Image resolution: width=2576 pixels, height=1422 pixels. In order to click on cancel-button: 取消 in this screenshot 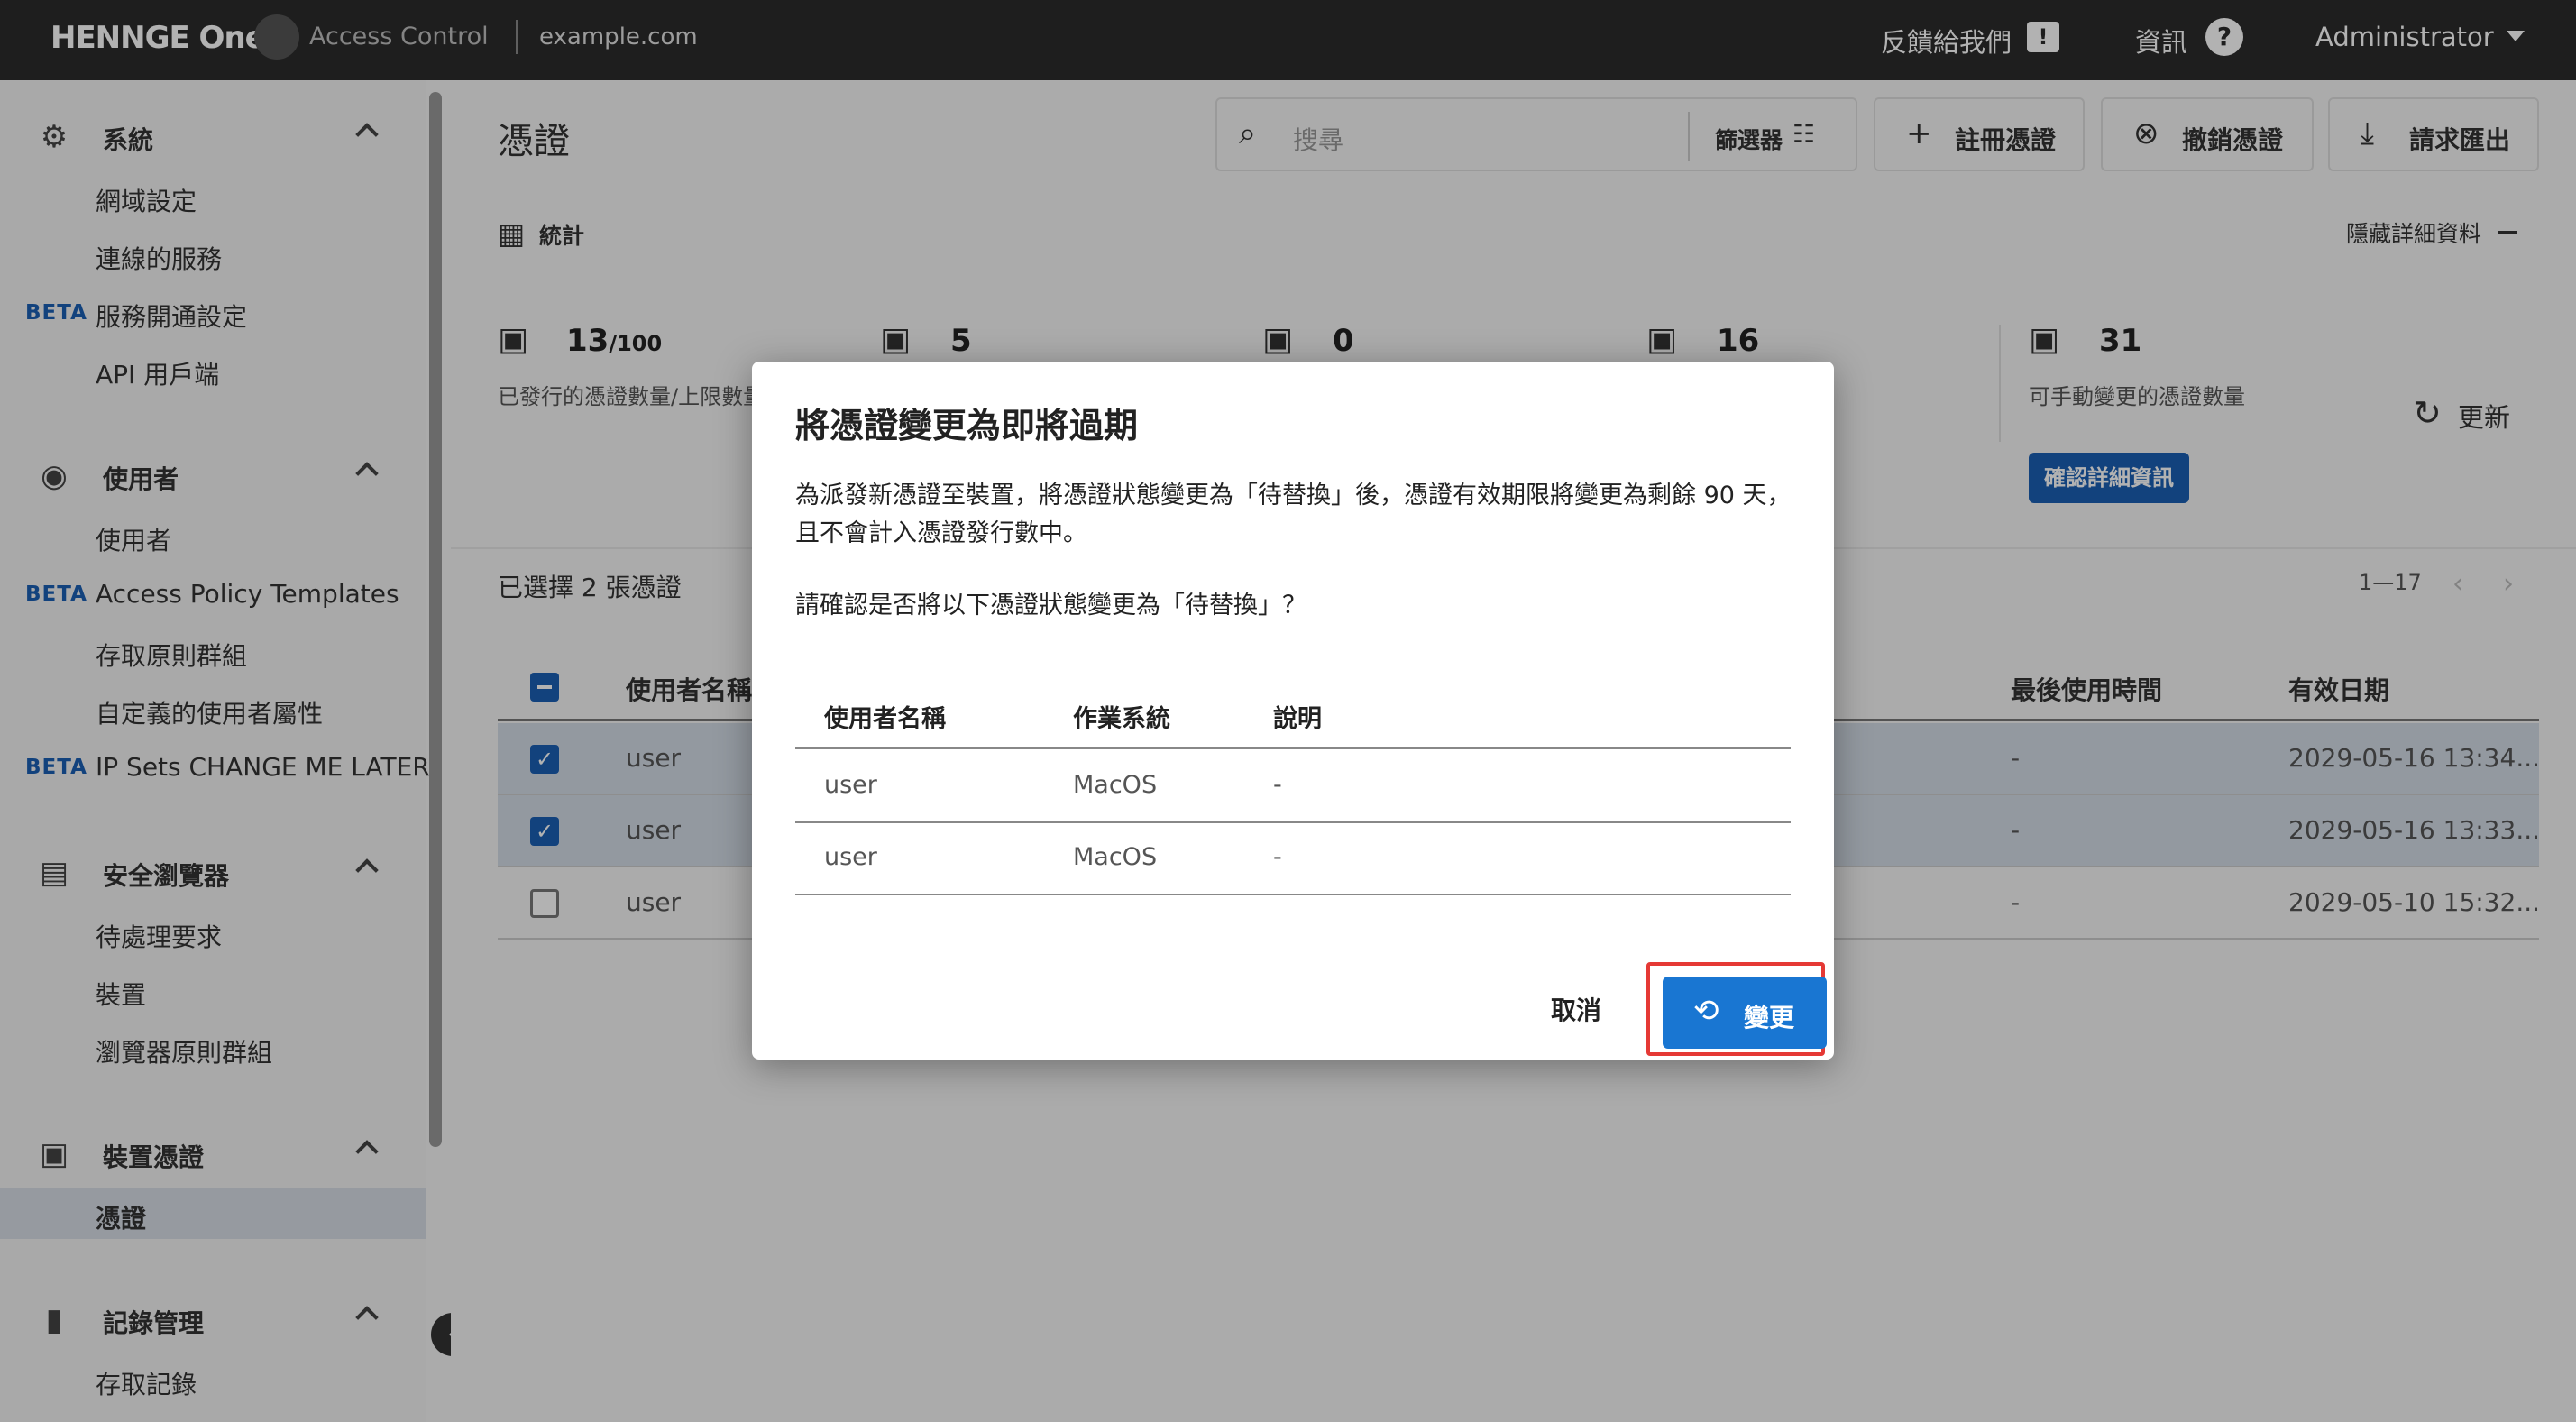, I will do `click(1576, 1009)`.